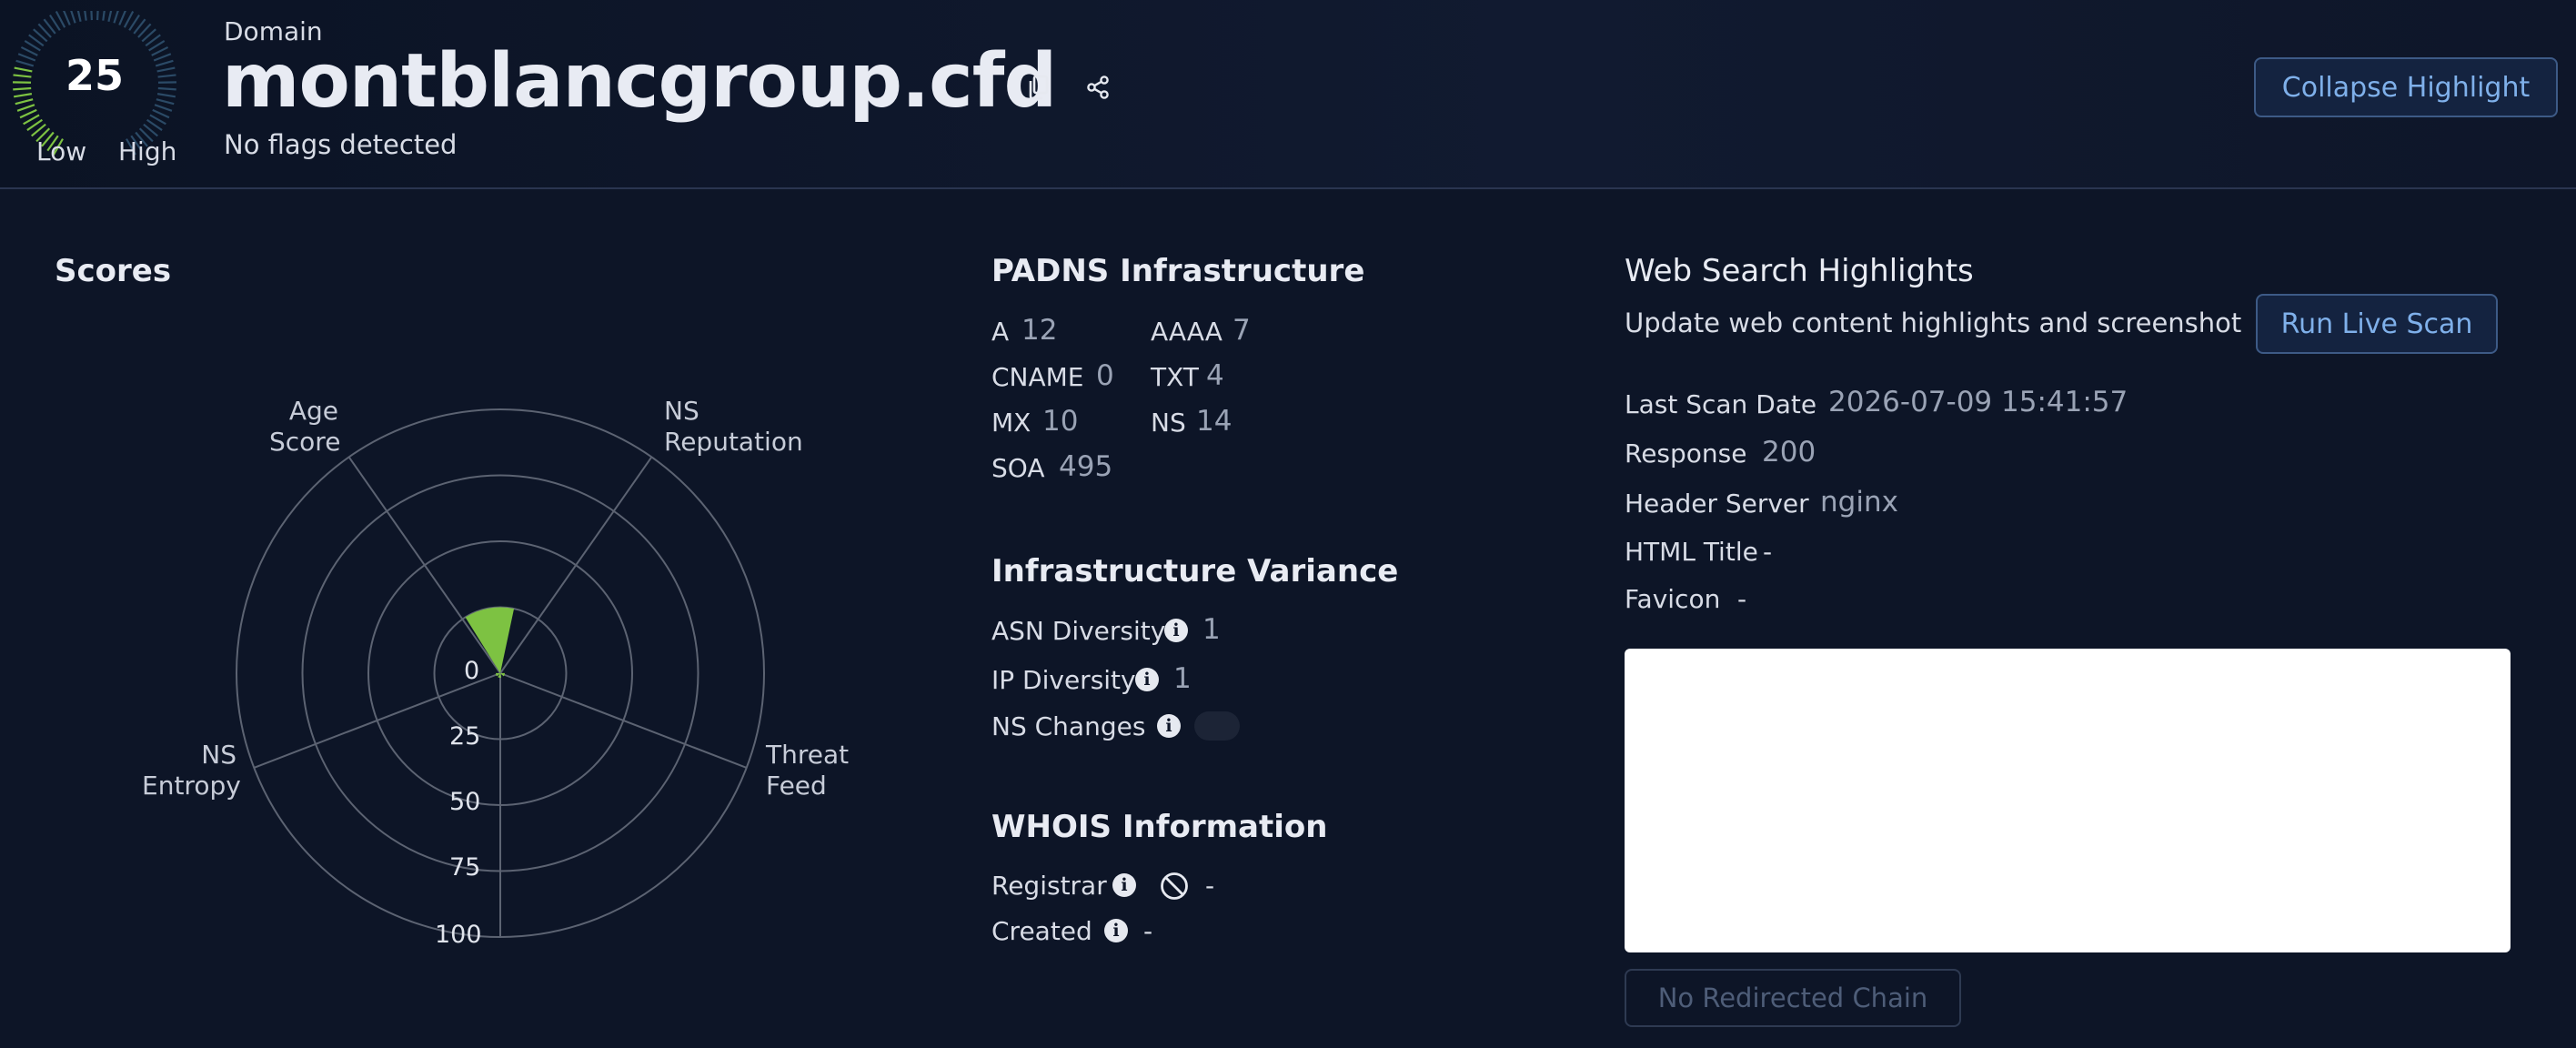 Image resolution: width=2576 pixels, height=1048 pixels. I want to click on html-title-value: -, so click(1768, 552).